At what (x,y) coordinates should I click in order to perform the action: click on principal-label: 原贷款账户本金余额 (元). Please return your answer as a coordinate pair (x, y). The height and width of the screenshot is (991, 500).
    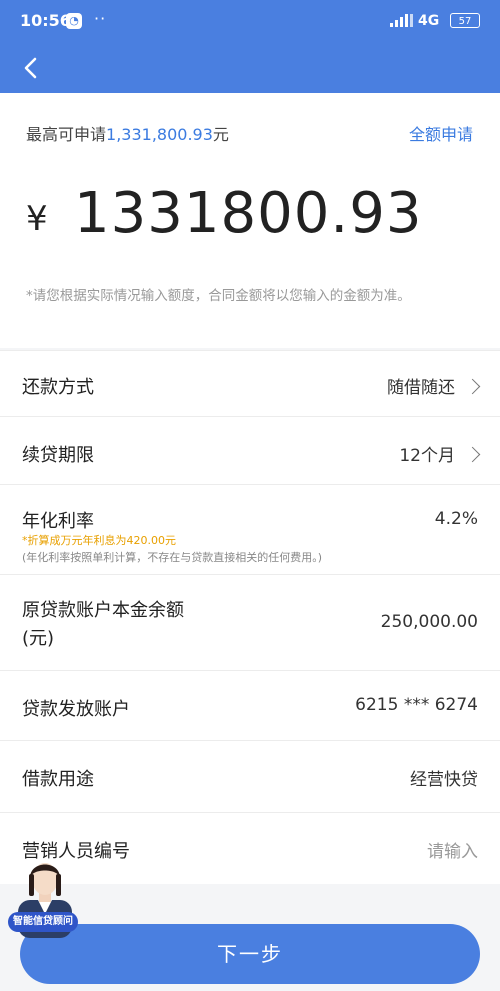
    Looking at the image, I should click on (103, 625).